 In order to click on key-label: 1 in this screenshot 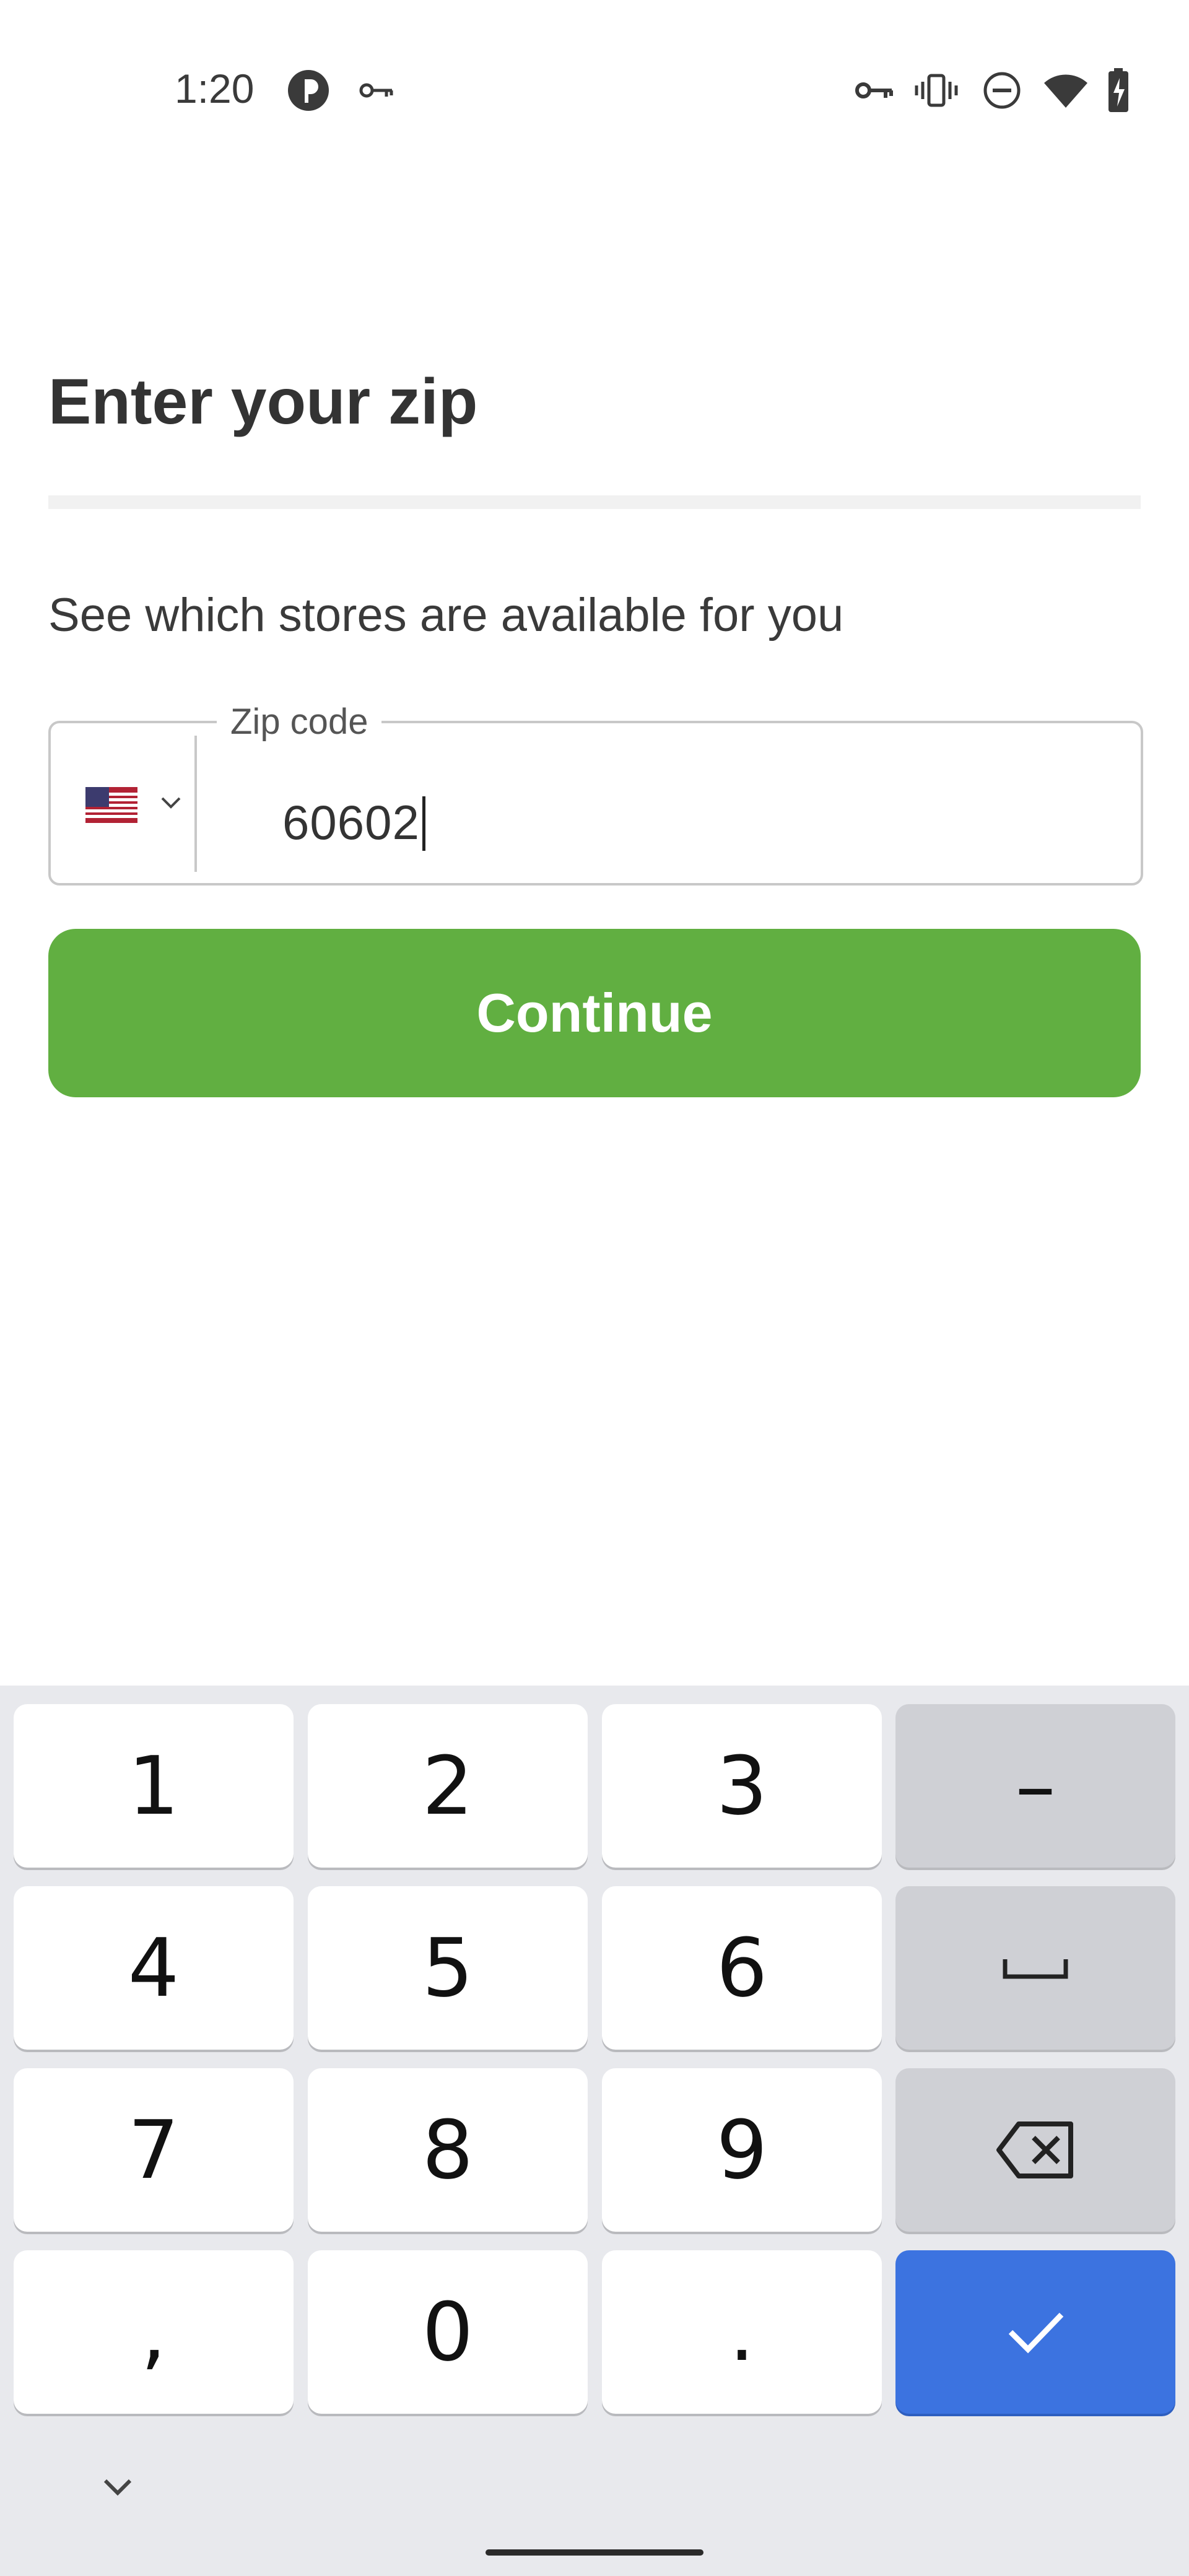, I will do `click(154, 1786)`.